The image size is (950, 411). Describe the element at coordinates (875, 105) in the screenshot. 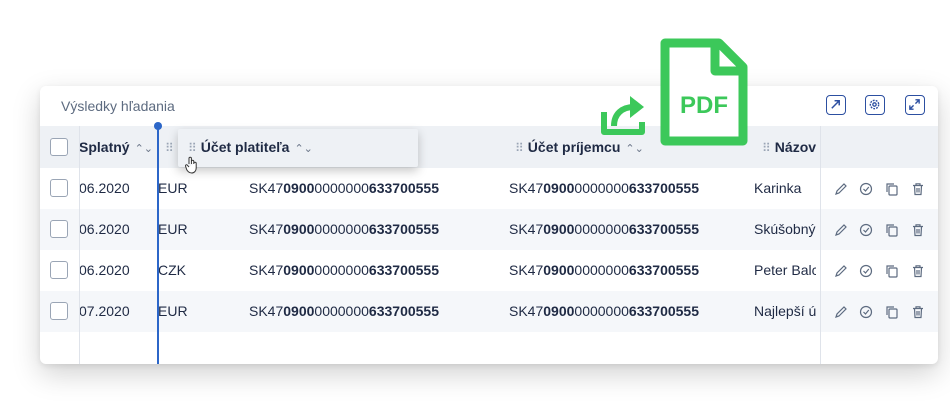

I see `settings-icon` at that location.